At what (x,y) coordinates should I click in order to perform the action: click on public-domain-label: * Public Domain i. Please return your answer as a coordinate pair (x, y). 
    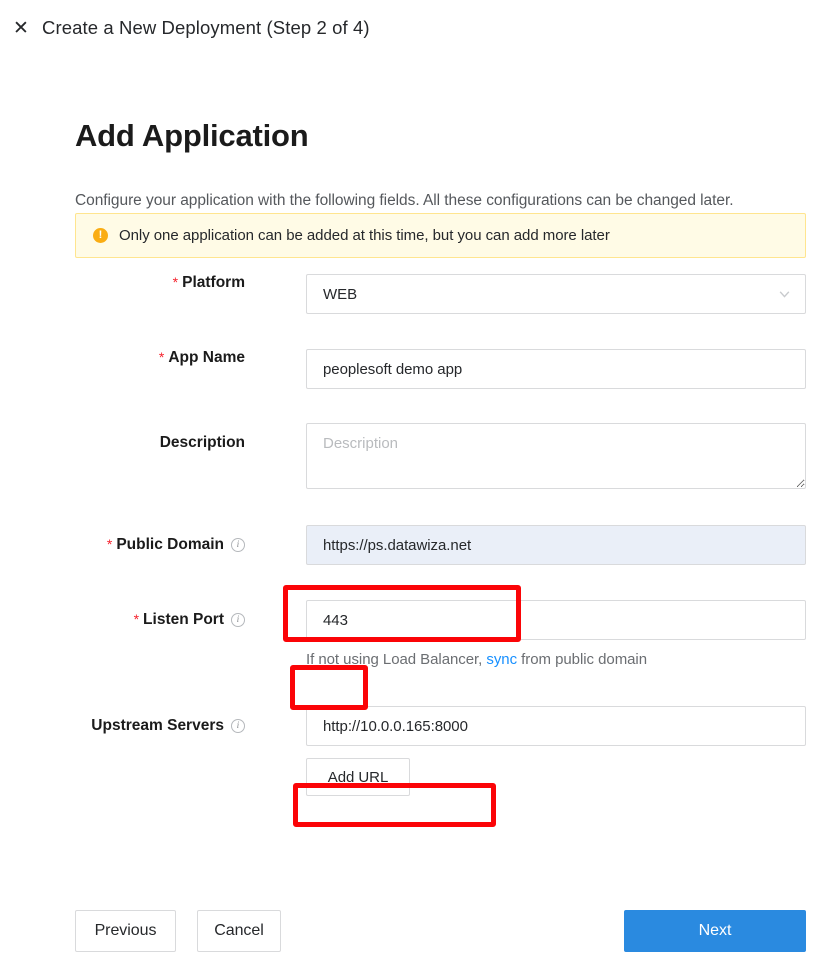
    Looking at the image, I should click on (122, 545).